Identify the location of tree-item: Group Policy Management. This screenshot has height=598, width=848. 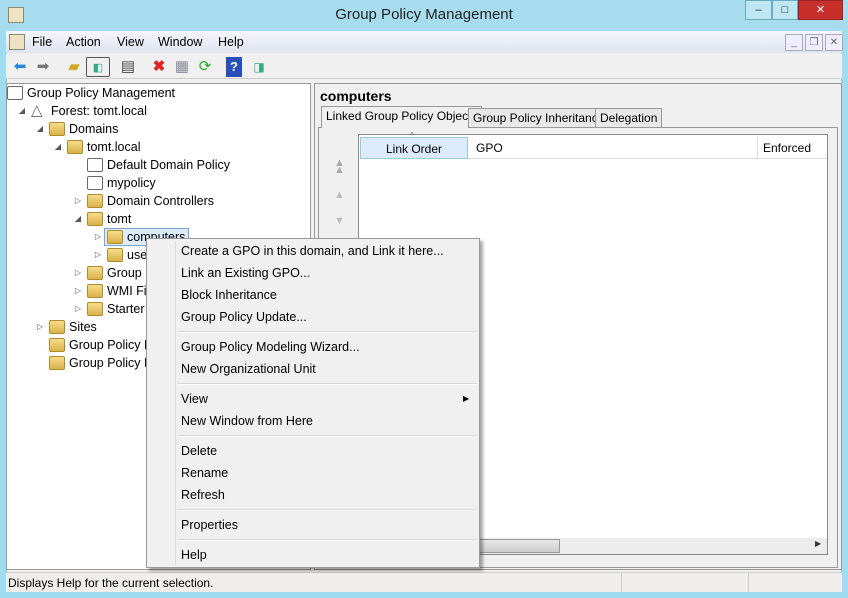
(157, 93).